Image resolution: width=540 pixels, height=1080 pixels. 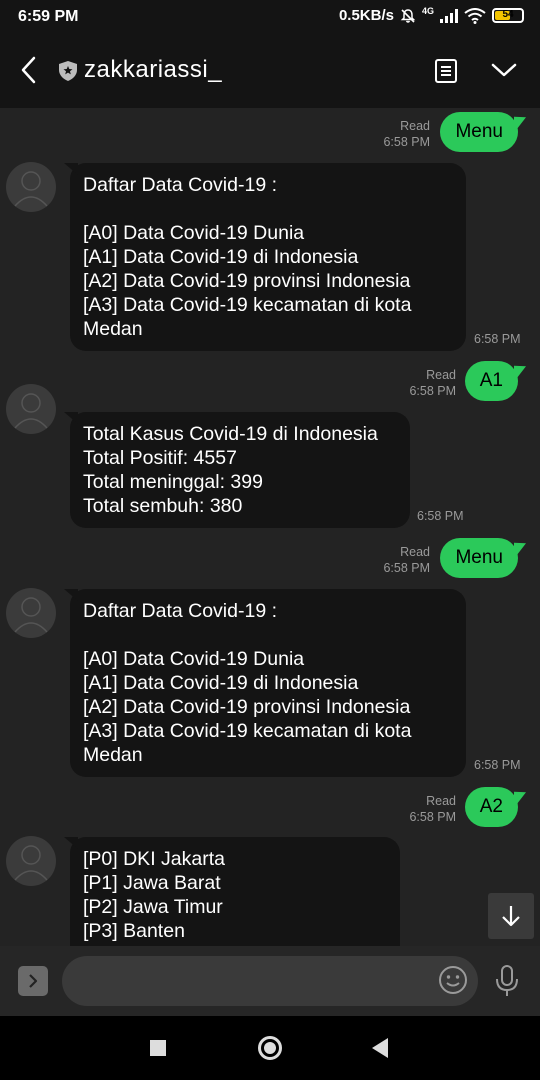 I want to click on microphone-icon, so click(x=507, y=981).